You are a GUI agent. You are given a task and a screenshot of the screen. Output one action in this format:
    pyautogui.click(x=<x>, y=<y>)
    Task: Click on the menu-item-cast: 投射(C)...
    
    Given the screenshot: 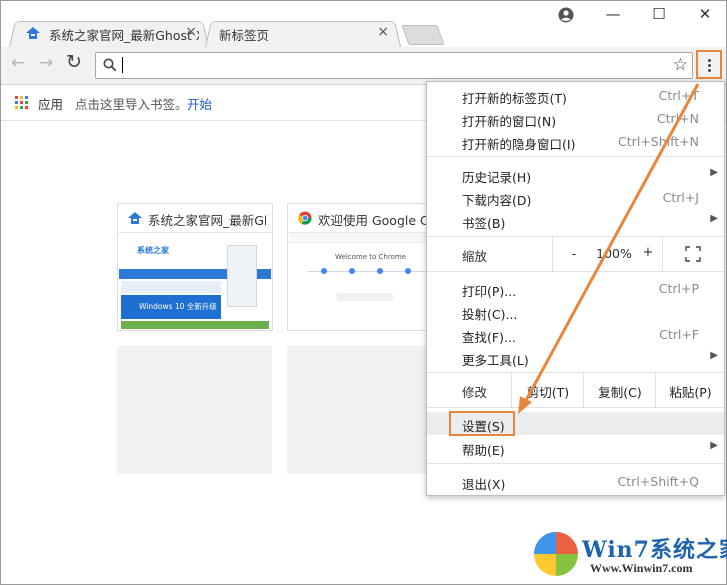 What is the action you would take?
    pyautogui.click(x=575, y=311)
    